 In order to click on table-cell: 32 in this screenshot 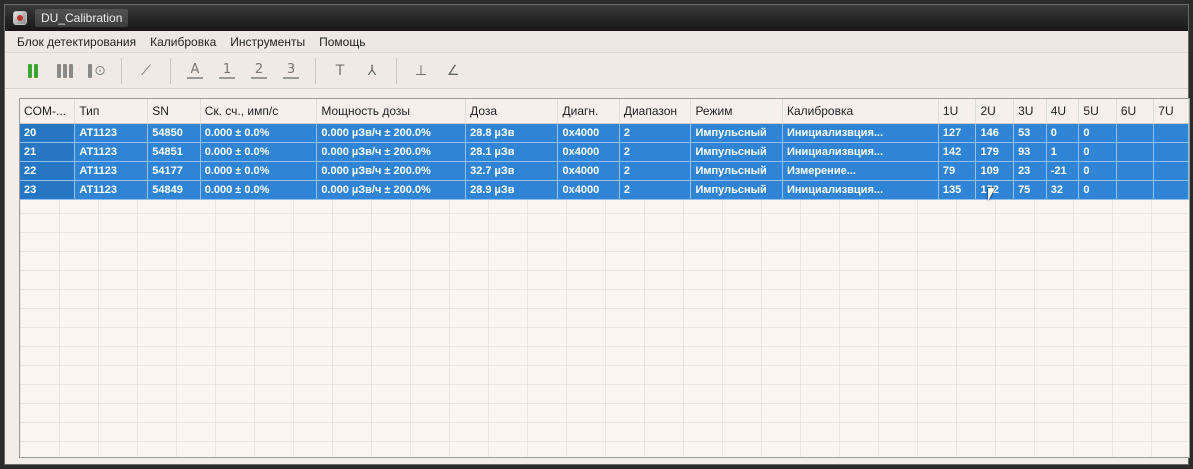, I will do `click(1063, 190)`.